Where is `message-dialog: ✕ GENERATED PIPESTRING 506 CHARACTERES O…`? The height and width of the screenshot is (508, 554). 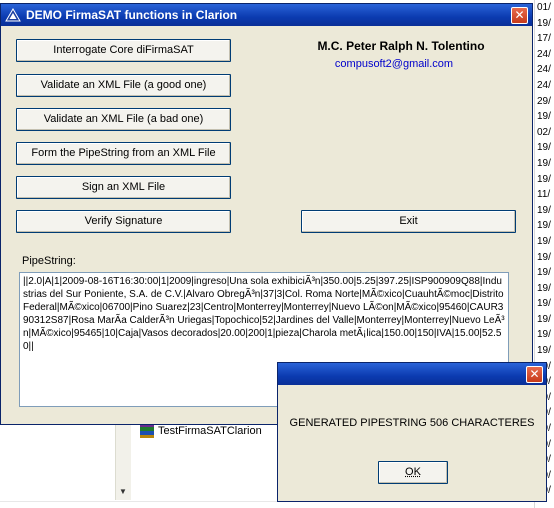 message-dialog: ✕ GENERATED PIPESTRING 506 CHARACTERES O… is located at coordinates (412, 432).